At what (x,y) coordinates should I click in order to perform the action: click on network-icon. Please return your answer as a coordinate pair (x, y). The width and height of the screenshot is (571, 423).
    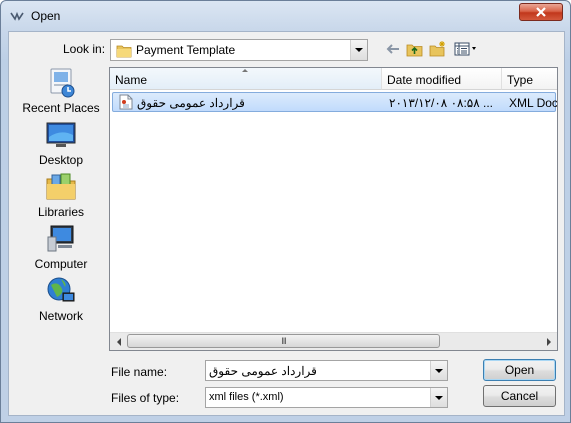
    Looking at the image, I should click on (61, 289).